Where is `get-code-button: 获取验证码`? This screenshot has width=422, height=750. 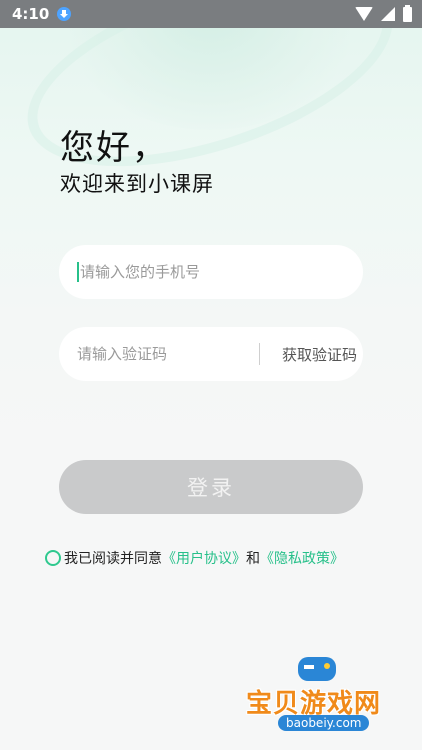
get-code-button: 获取验证码 is located at coordinates (319, 354).